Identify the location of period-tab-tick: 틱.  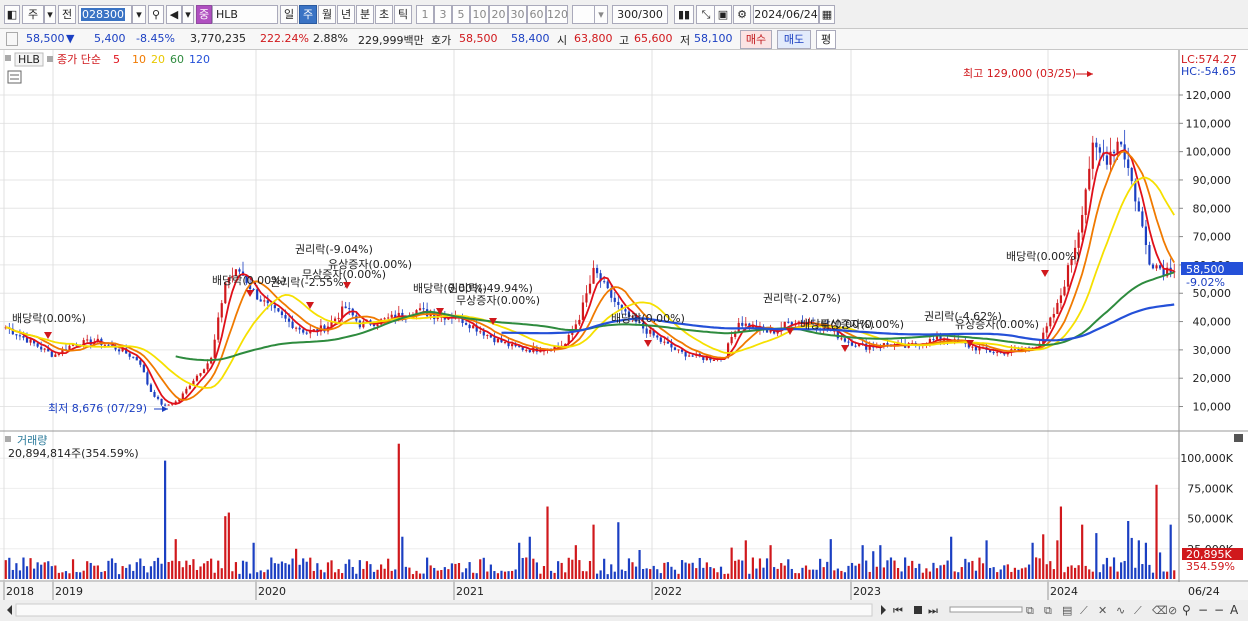
(403, 14).